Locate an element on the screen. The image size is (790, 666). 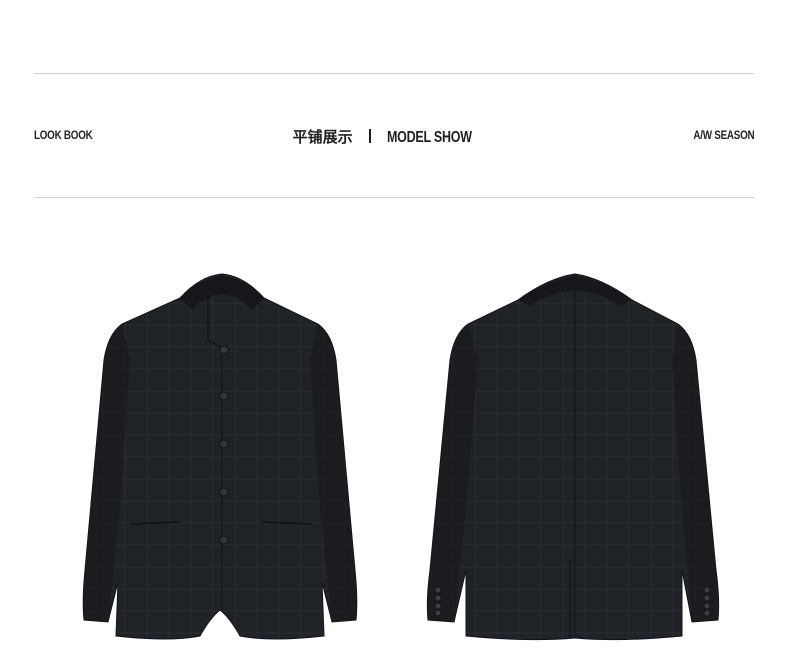
section-header: LOOK BOOK 平铺展示 MODEL SHOW A/W SEASON is located at coordinates (394, 138).